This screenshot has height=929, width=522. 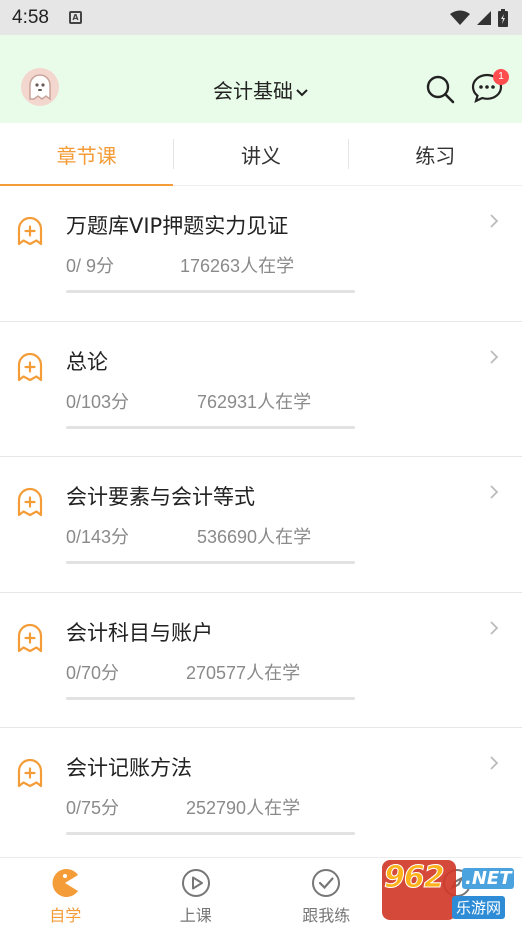 What do you see at coordinates (261, 389) in the screenshot?
I see `chapter-item: 总论 0/103分 762931人在学` at bounding box center [261, 389].